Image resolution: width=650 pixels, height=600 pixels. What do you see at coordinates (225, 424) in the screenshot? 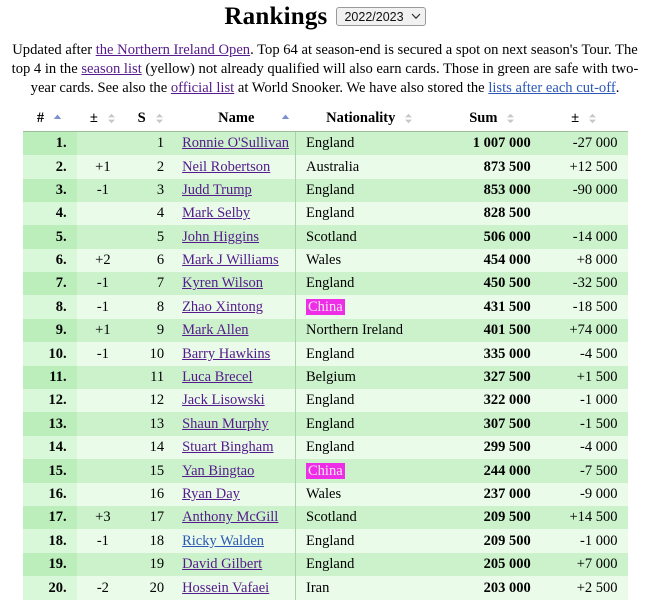
I see `player-link: Shaun Murphy` at bounding box center [225, 424].